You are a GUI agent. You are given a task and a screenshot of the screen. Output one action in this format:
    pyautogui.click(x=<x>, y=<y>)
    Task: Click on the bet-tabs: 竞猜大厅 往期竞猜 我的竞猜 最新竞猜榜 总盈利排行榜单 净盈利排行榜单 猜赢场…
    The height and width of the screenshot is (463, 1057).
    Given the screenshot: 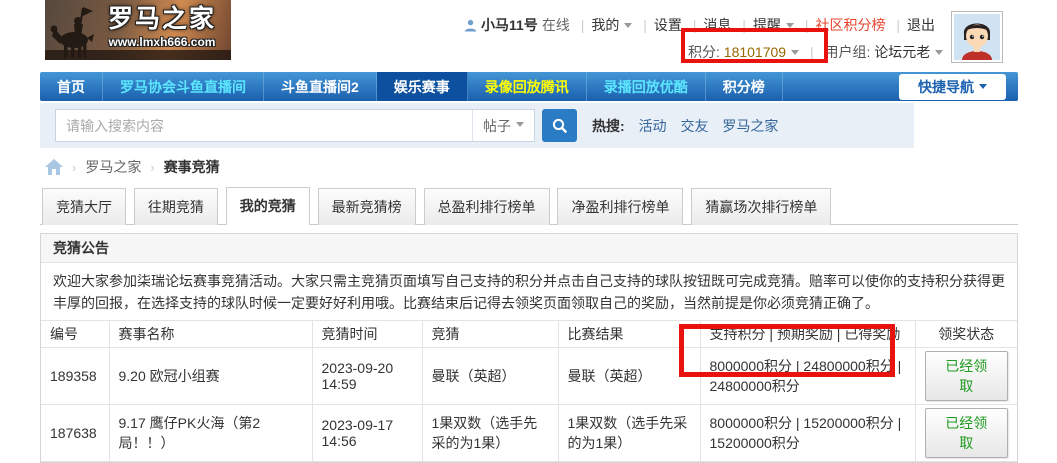 What is the action you would take?
    pyautogui.click(x=529, y=206)
    